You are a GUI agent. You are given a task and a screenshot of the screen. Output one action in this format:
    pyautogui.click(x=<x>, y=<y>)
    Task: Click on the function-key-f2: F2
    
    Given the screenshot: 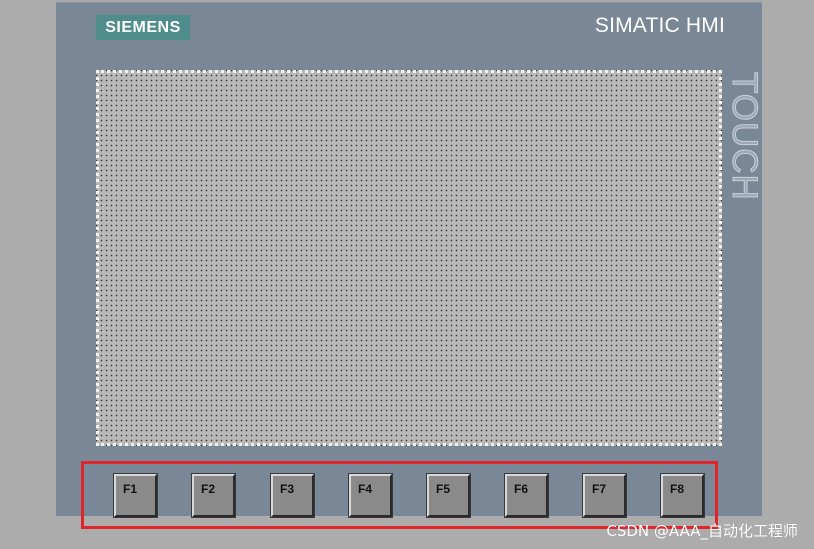 What is the action you would take?
    pyautogui.click(x=213, y=495)
    